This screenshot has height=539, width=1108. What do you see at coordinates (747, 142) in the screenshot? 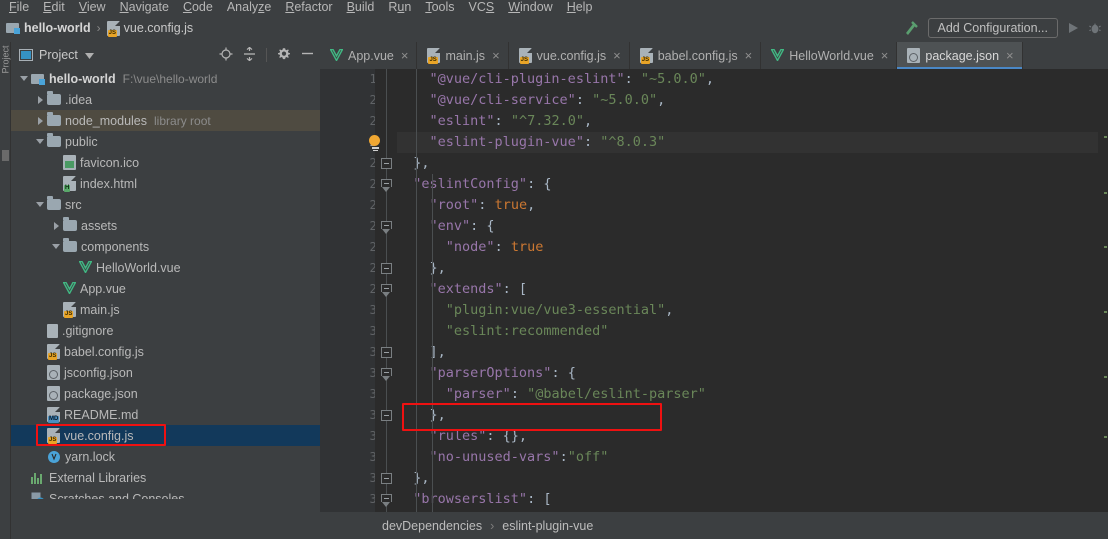
I see `code-line: "eslint-plugin-vue": "^8.0.3"` at bounding box center [747, 142].